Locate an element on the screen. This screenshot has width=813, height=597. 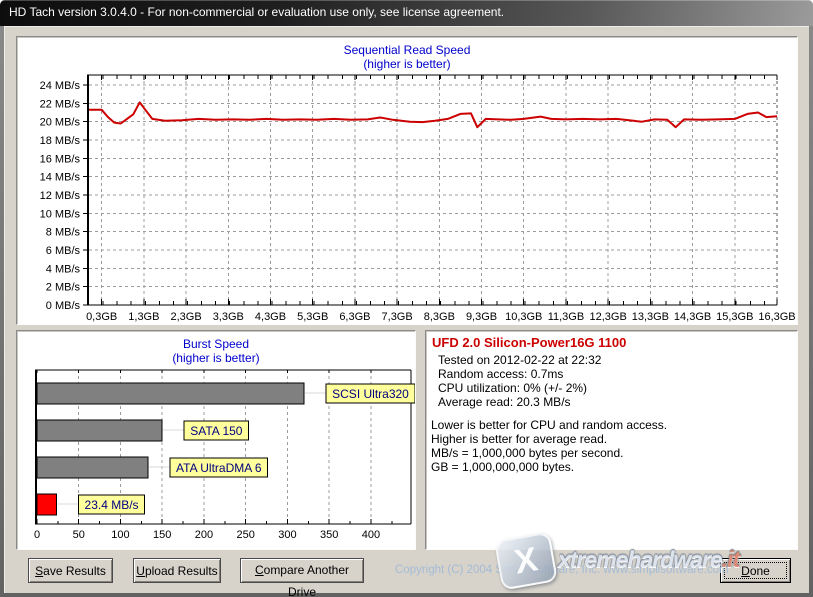
svg-text: 13,3GB is located at coordinates (650, 317).